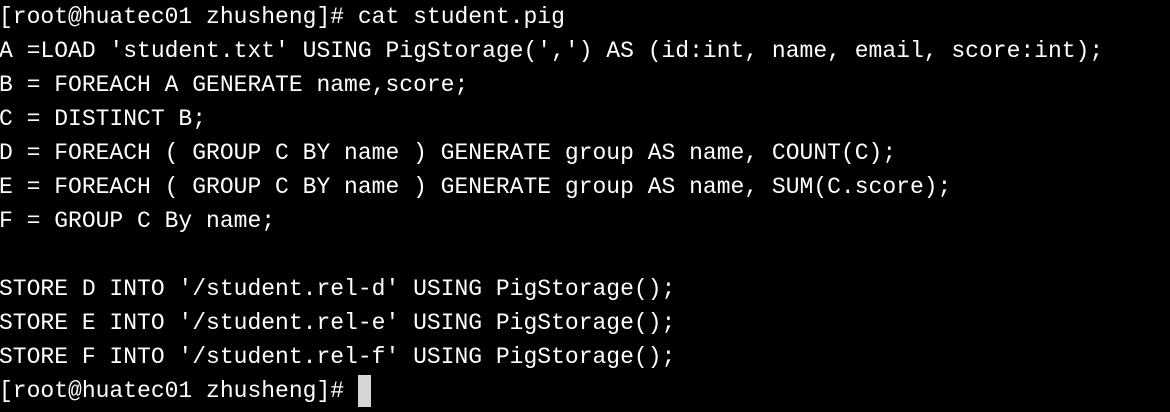 This screenshot has height=412, width=1170. Describe the element at coordinates (585, 255) in the screenshot. I see `output-line-blank` at that location.